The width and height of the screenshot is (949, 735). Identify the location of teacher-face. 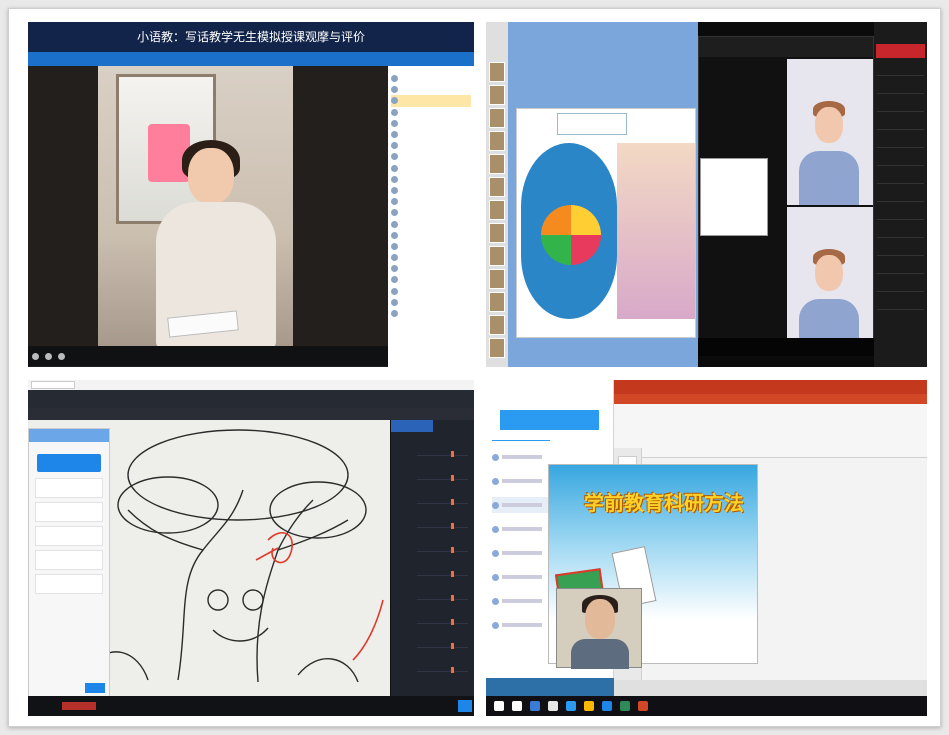
(211, 176).